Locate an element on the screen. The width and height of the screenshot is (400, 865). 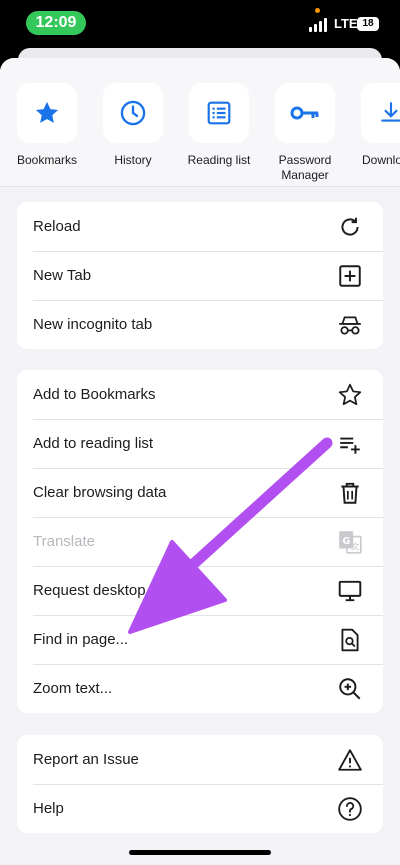
svg-text: 文 is located at coordinates (355, 547).